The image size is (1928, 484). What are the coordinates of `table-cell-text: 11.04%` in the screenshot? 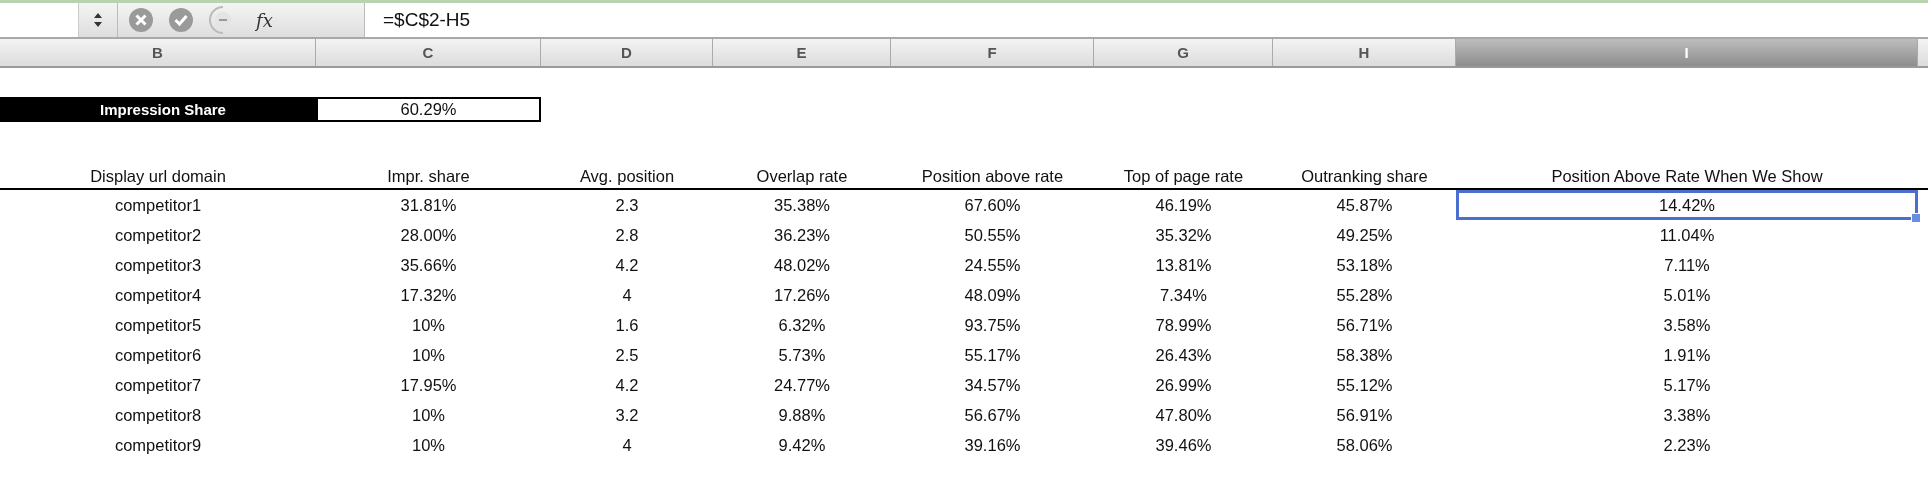 It's located at (1687, 235).